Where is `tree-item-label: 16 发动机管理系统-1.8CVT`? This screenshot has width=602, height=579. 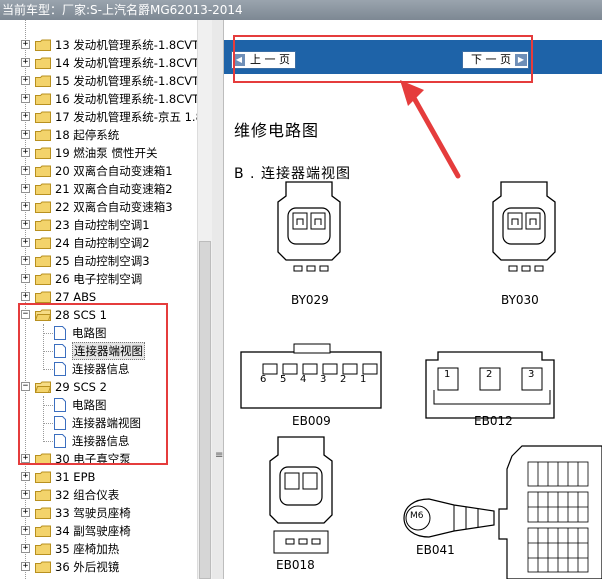
tree-item-label: 16 发动机管理系统-1.8CVT is located at coordinates (127, 99).